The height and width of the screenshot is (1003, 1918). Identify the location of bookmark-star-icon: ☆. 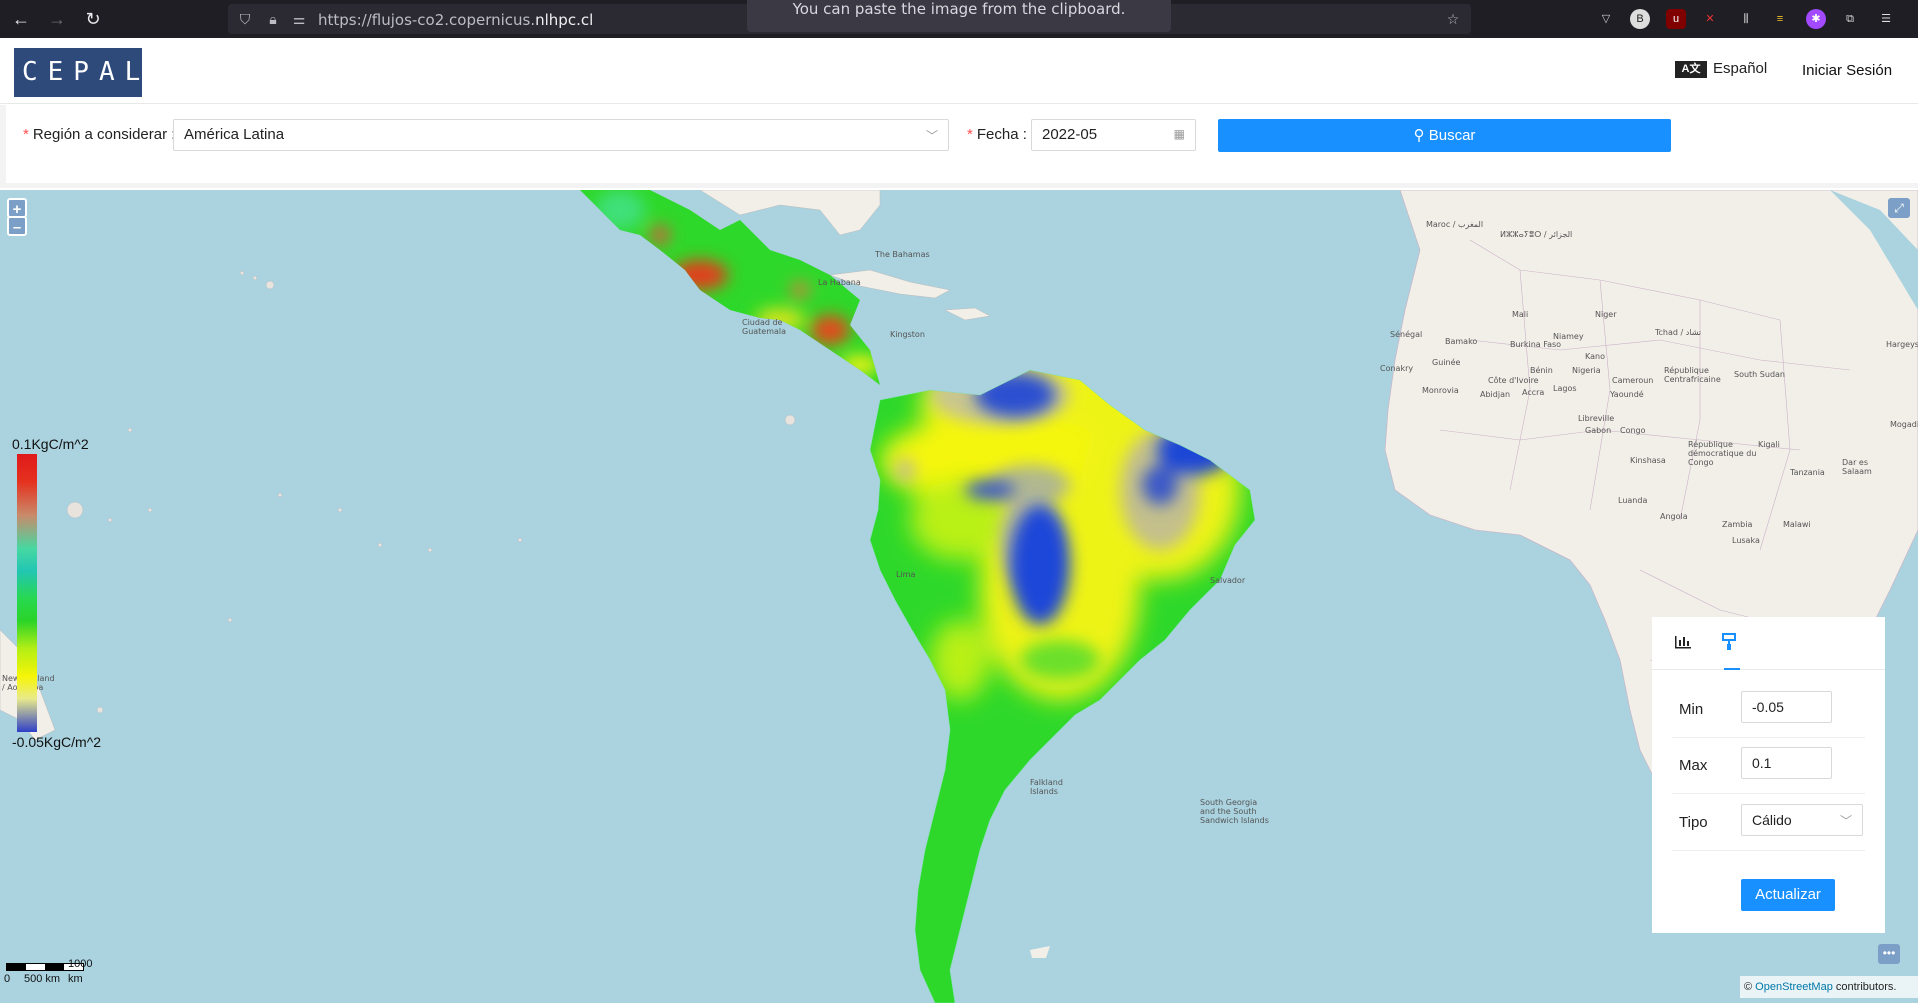
(1453, 19).